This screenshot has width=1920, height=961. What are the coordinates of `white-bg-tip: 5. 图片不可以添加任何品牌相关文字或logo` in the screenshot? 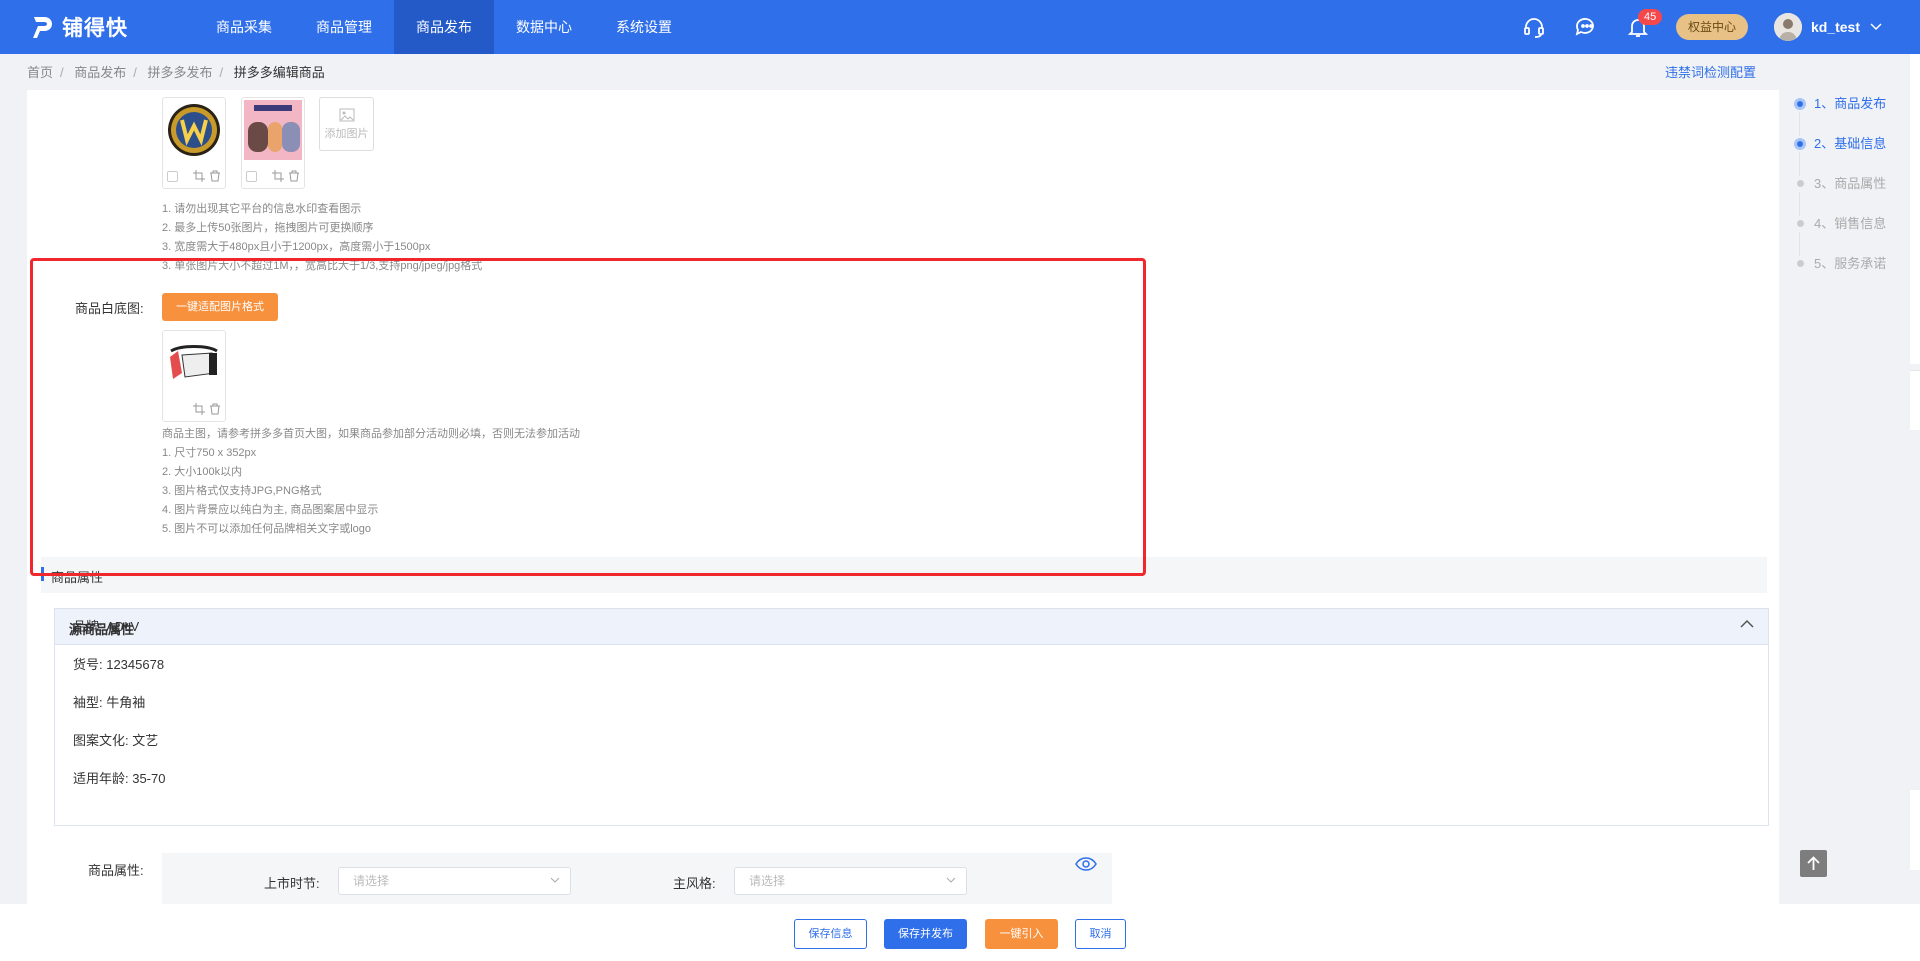 It's located at (267, 529).